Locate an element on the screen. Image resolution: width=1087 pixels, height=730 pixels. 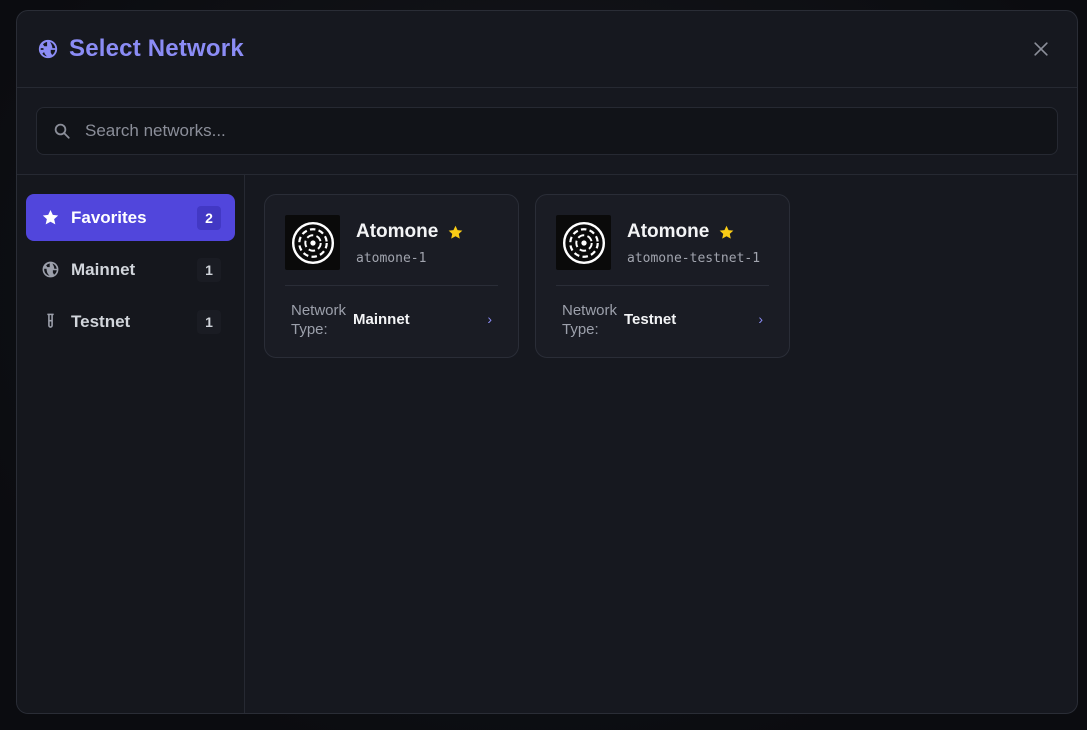
network-card: Atomone atomone-1 Network Type: Mainnet is located at coordinates (391, 276).